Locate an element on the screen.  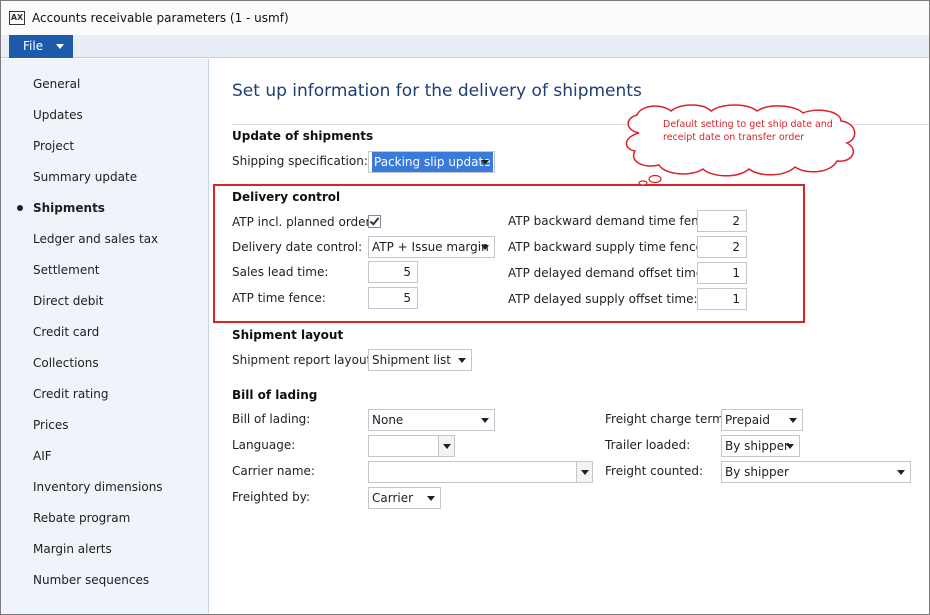
sidebar-item-settlement: Settlement is located at coordinates (66, 270).